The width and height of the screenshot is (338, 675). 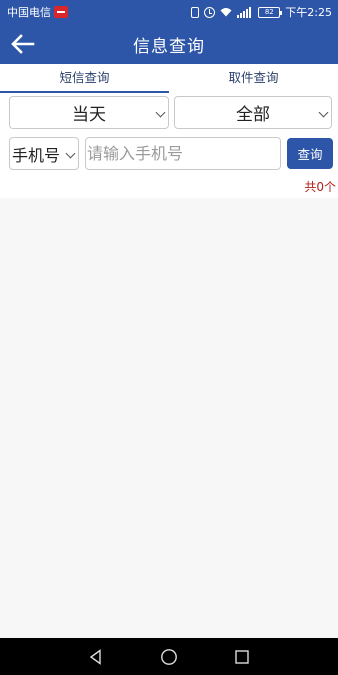 What do you see at coordinates (310, 153) in the screenshot?
I see `query-button: 查询` at bounding box center [310, 153].